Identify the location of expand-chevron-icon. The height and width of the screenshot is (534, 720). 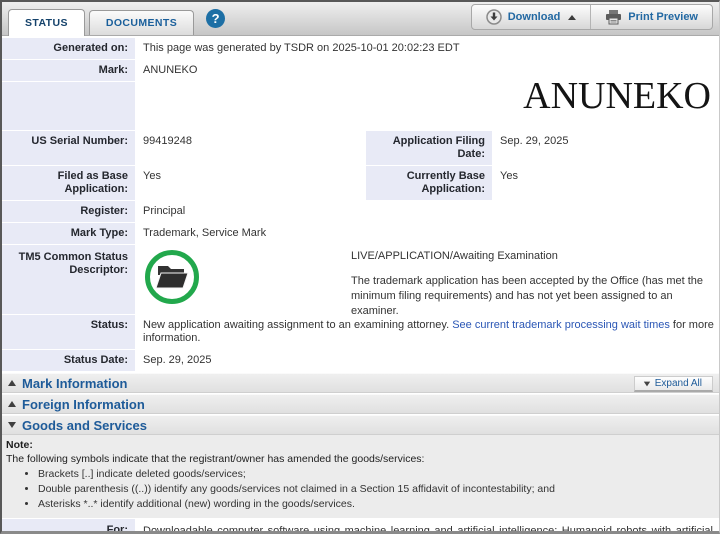
(12, 425).